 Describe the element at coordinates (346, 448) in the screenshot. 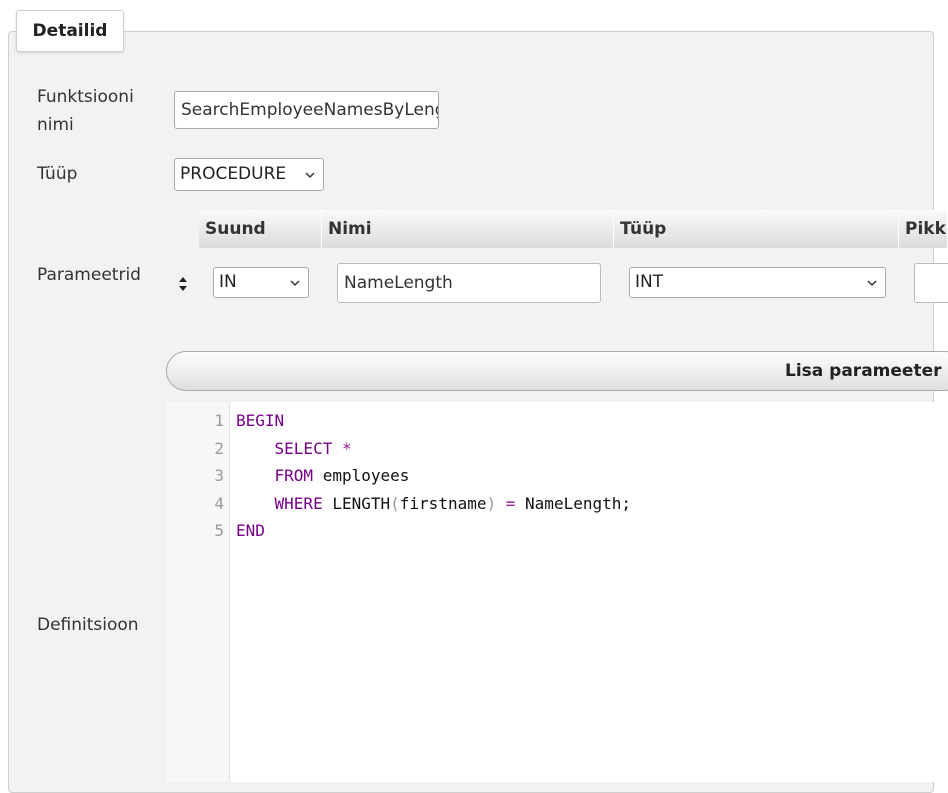

I see `code-token: *` at that location.